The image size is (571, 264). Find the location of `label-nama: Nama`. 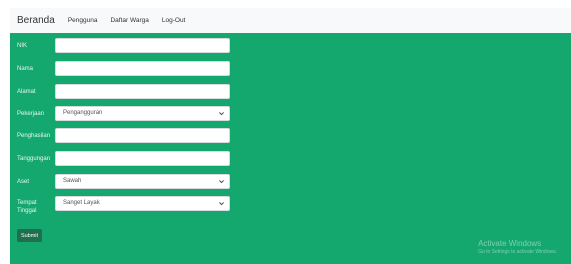

label-nama: Nama is located at coordinates (25, 69).